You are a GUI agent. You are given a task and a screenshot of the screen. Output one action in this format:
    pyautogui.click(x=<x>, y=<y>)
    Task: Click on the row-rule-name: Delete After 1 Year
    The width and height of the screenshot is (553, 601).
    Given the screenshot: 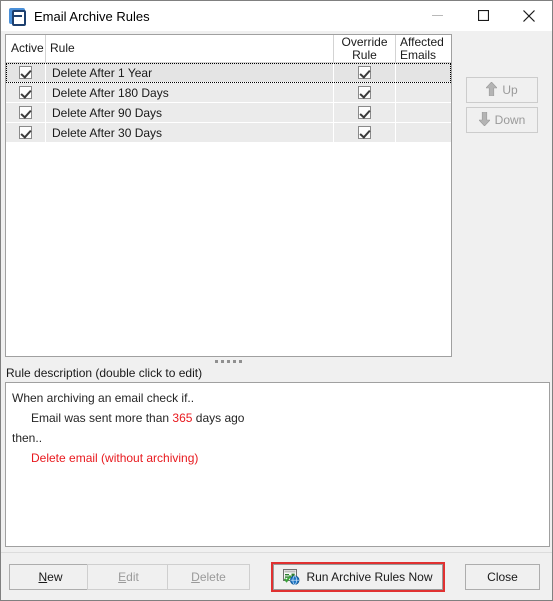 What is the action you would take?
    pyautogui.click(x=190, y=72)
    